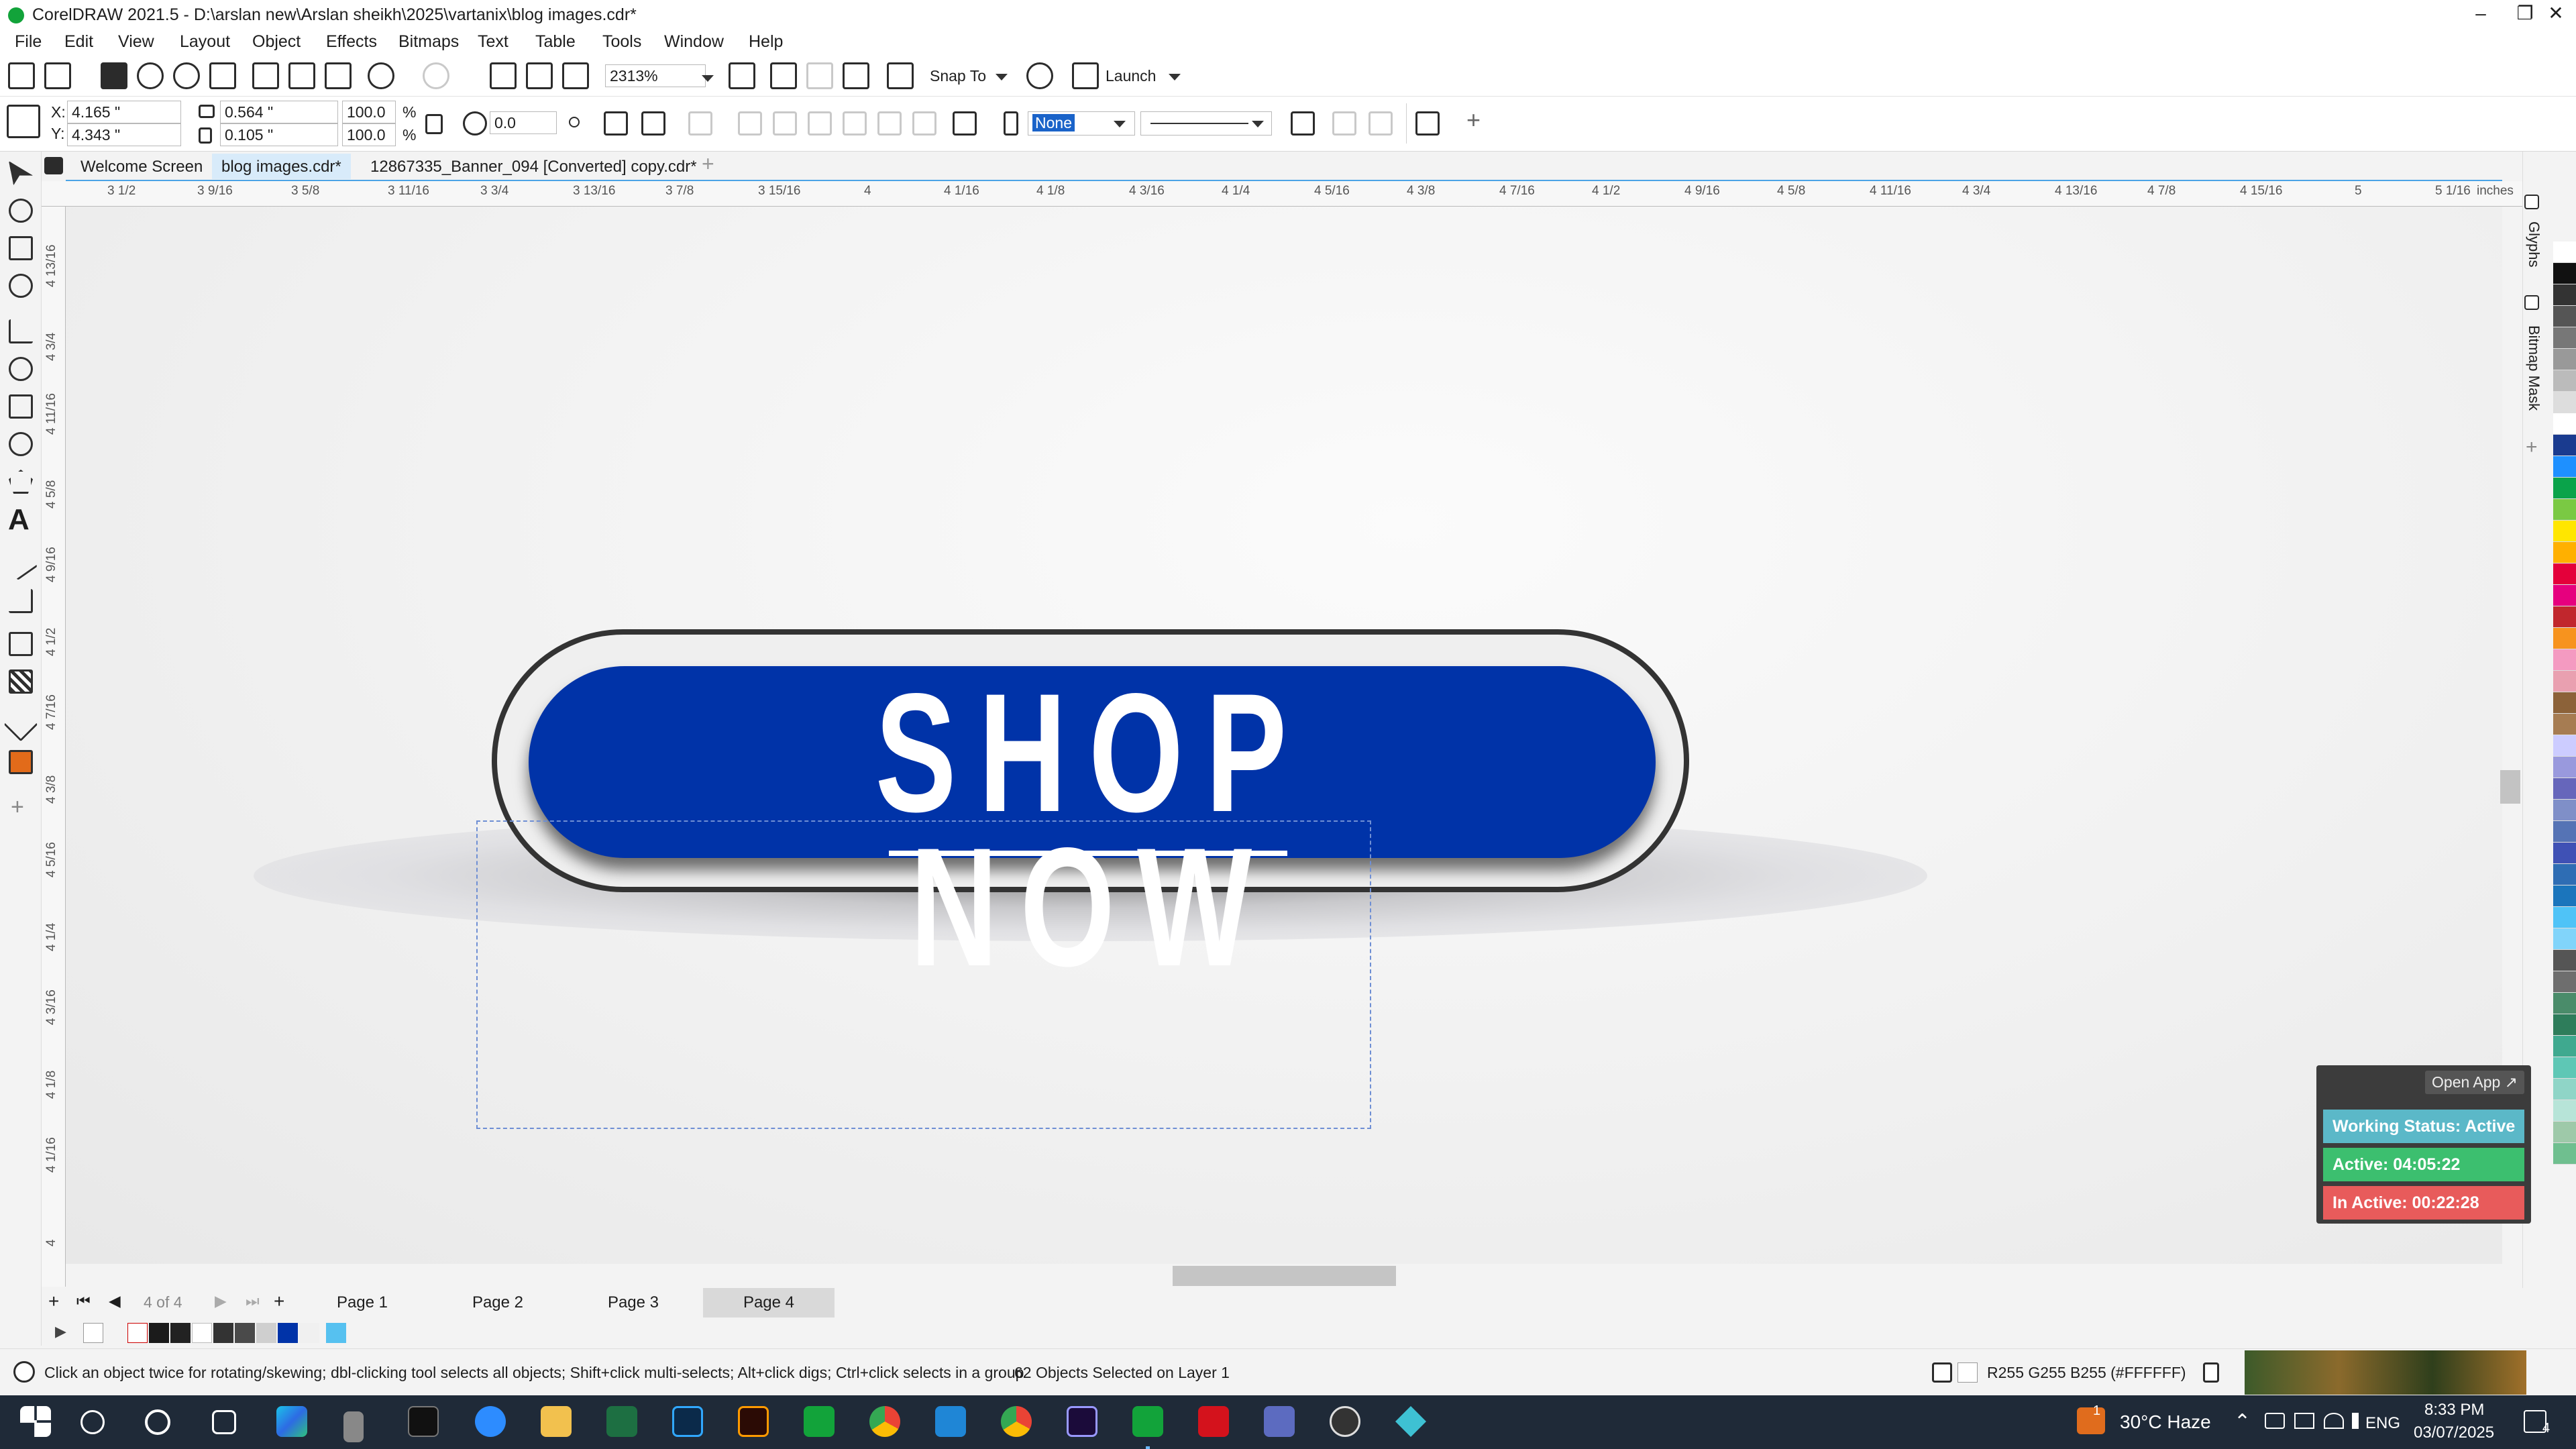  I want to click on zoom-dropdown-arrow-icon, so click(708, 78).